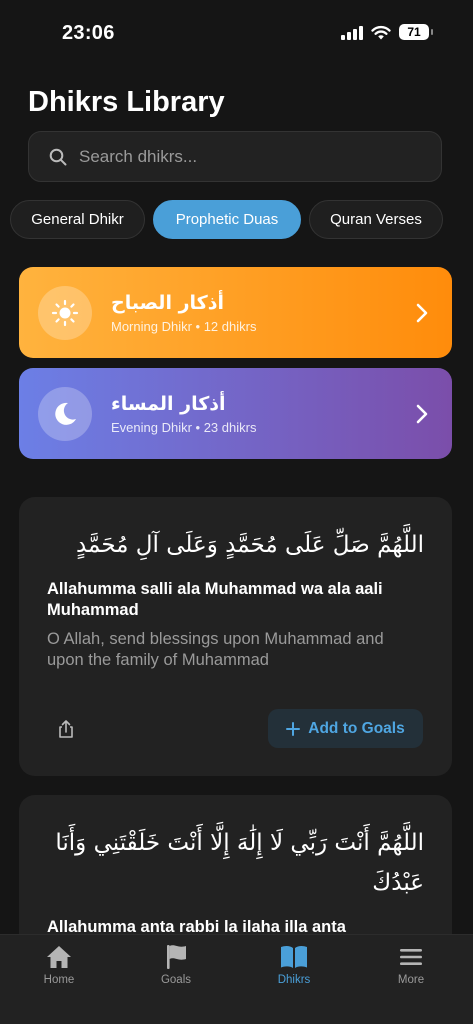 This screenshot has height=1024, width=473. I want to click on bottom-nav: Home Goals Dhikrs More, so click(236, 979).